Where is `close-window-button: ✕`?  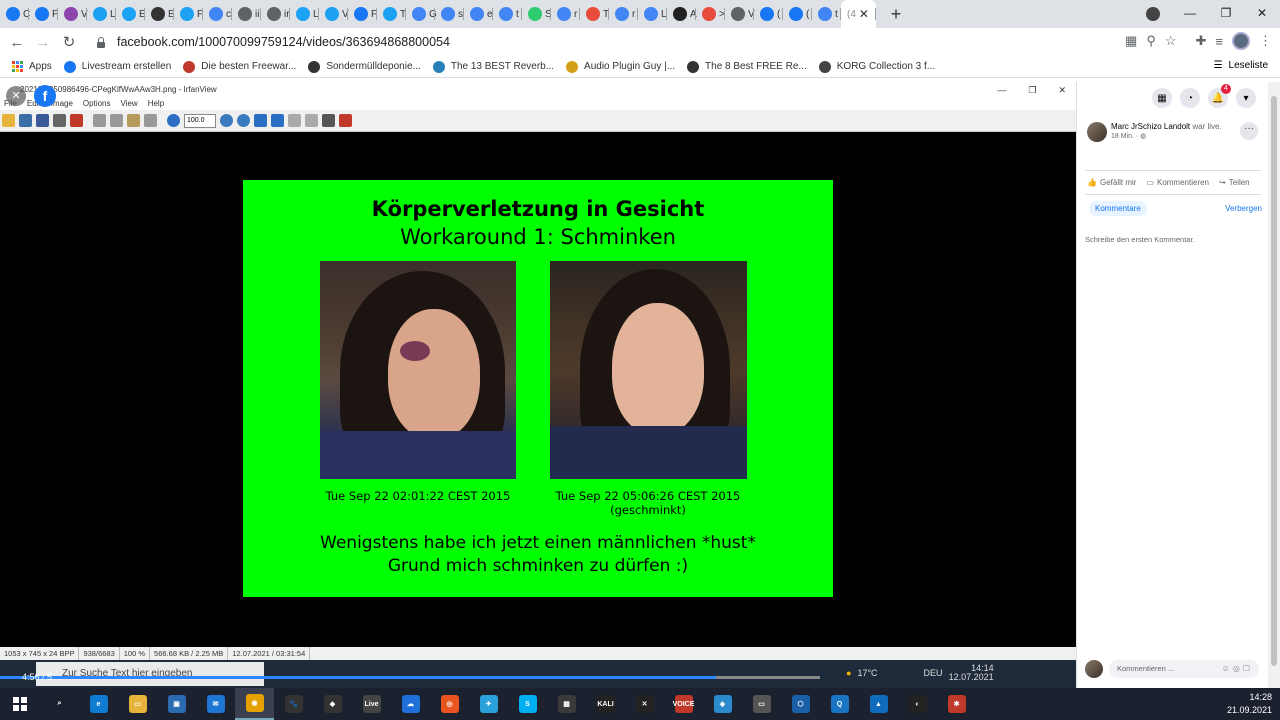
close-window-button: ✕ is located at coordinates (1262, 14).